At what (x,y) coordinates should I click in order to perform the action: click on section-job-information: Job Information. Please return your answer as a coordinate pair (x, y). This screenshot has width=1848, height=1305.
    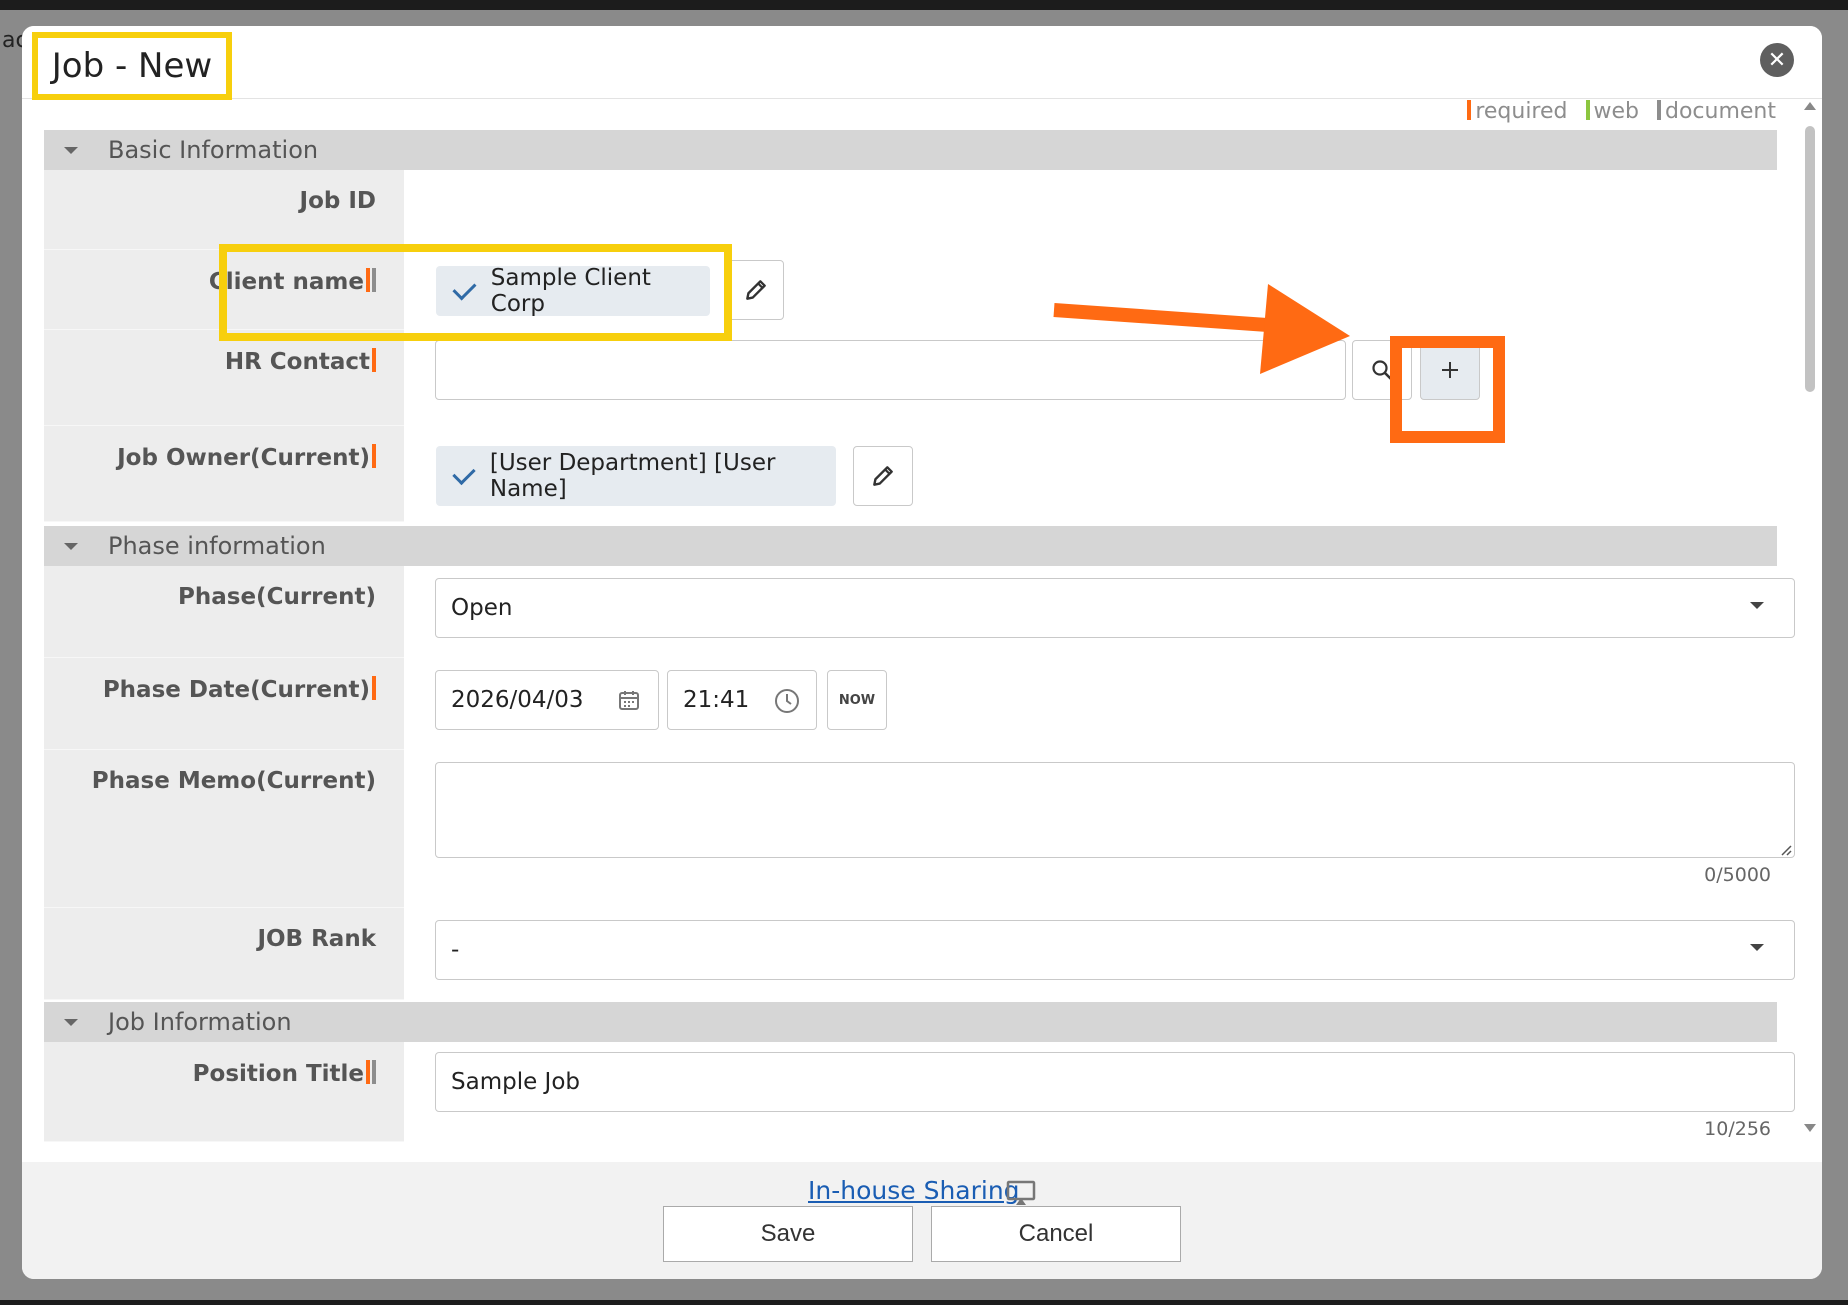
    Looking at the image, I should click on (910, 1022).